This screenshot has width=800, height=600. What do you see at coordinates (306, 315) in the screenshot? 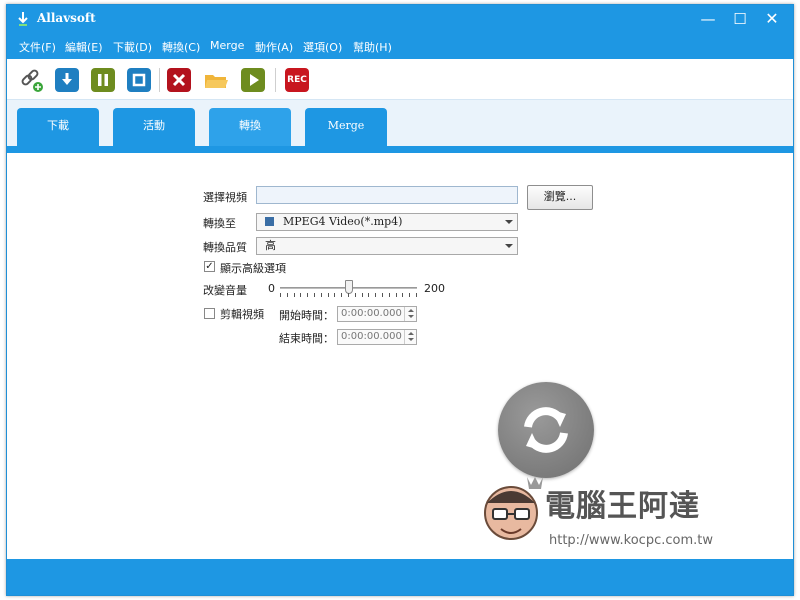
I see `start-time-label: 開始時間：` at bounding box center [306, 315].